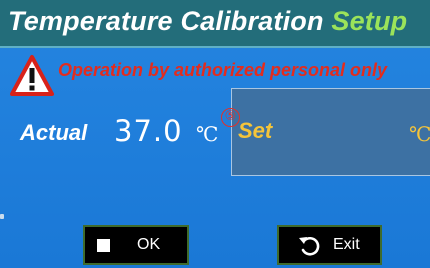 This screenshot has height=268, width=430. I want to click on undo-arrow-icon, so click(309, 246).